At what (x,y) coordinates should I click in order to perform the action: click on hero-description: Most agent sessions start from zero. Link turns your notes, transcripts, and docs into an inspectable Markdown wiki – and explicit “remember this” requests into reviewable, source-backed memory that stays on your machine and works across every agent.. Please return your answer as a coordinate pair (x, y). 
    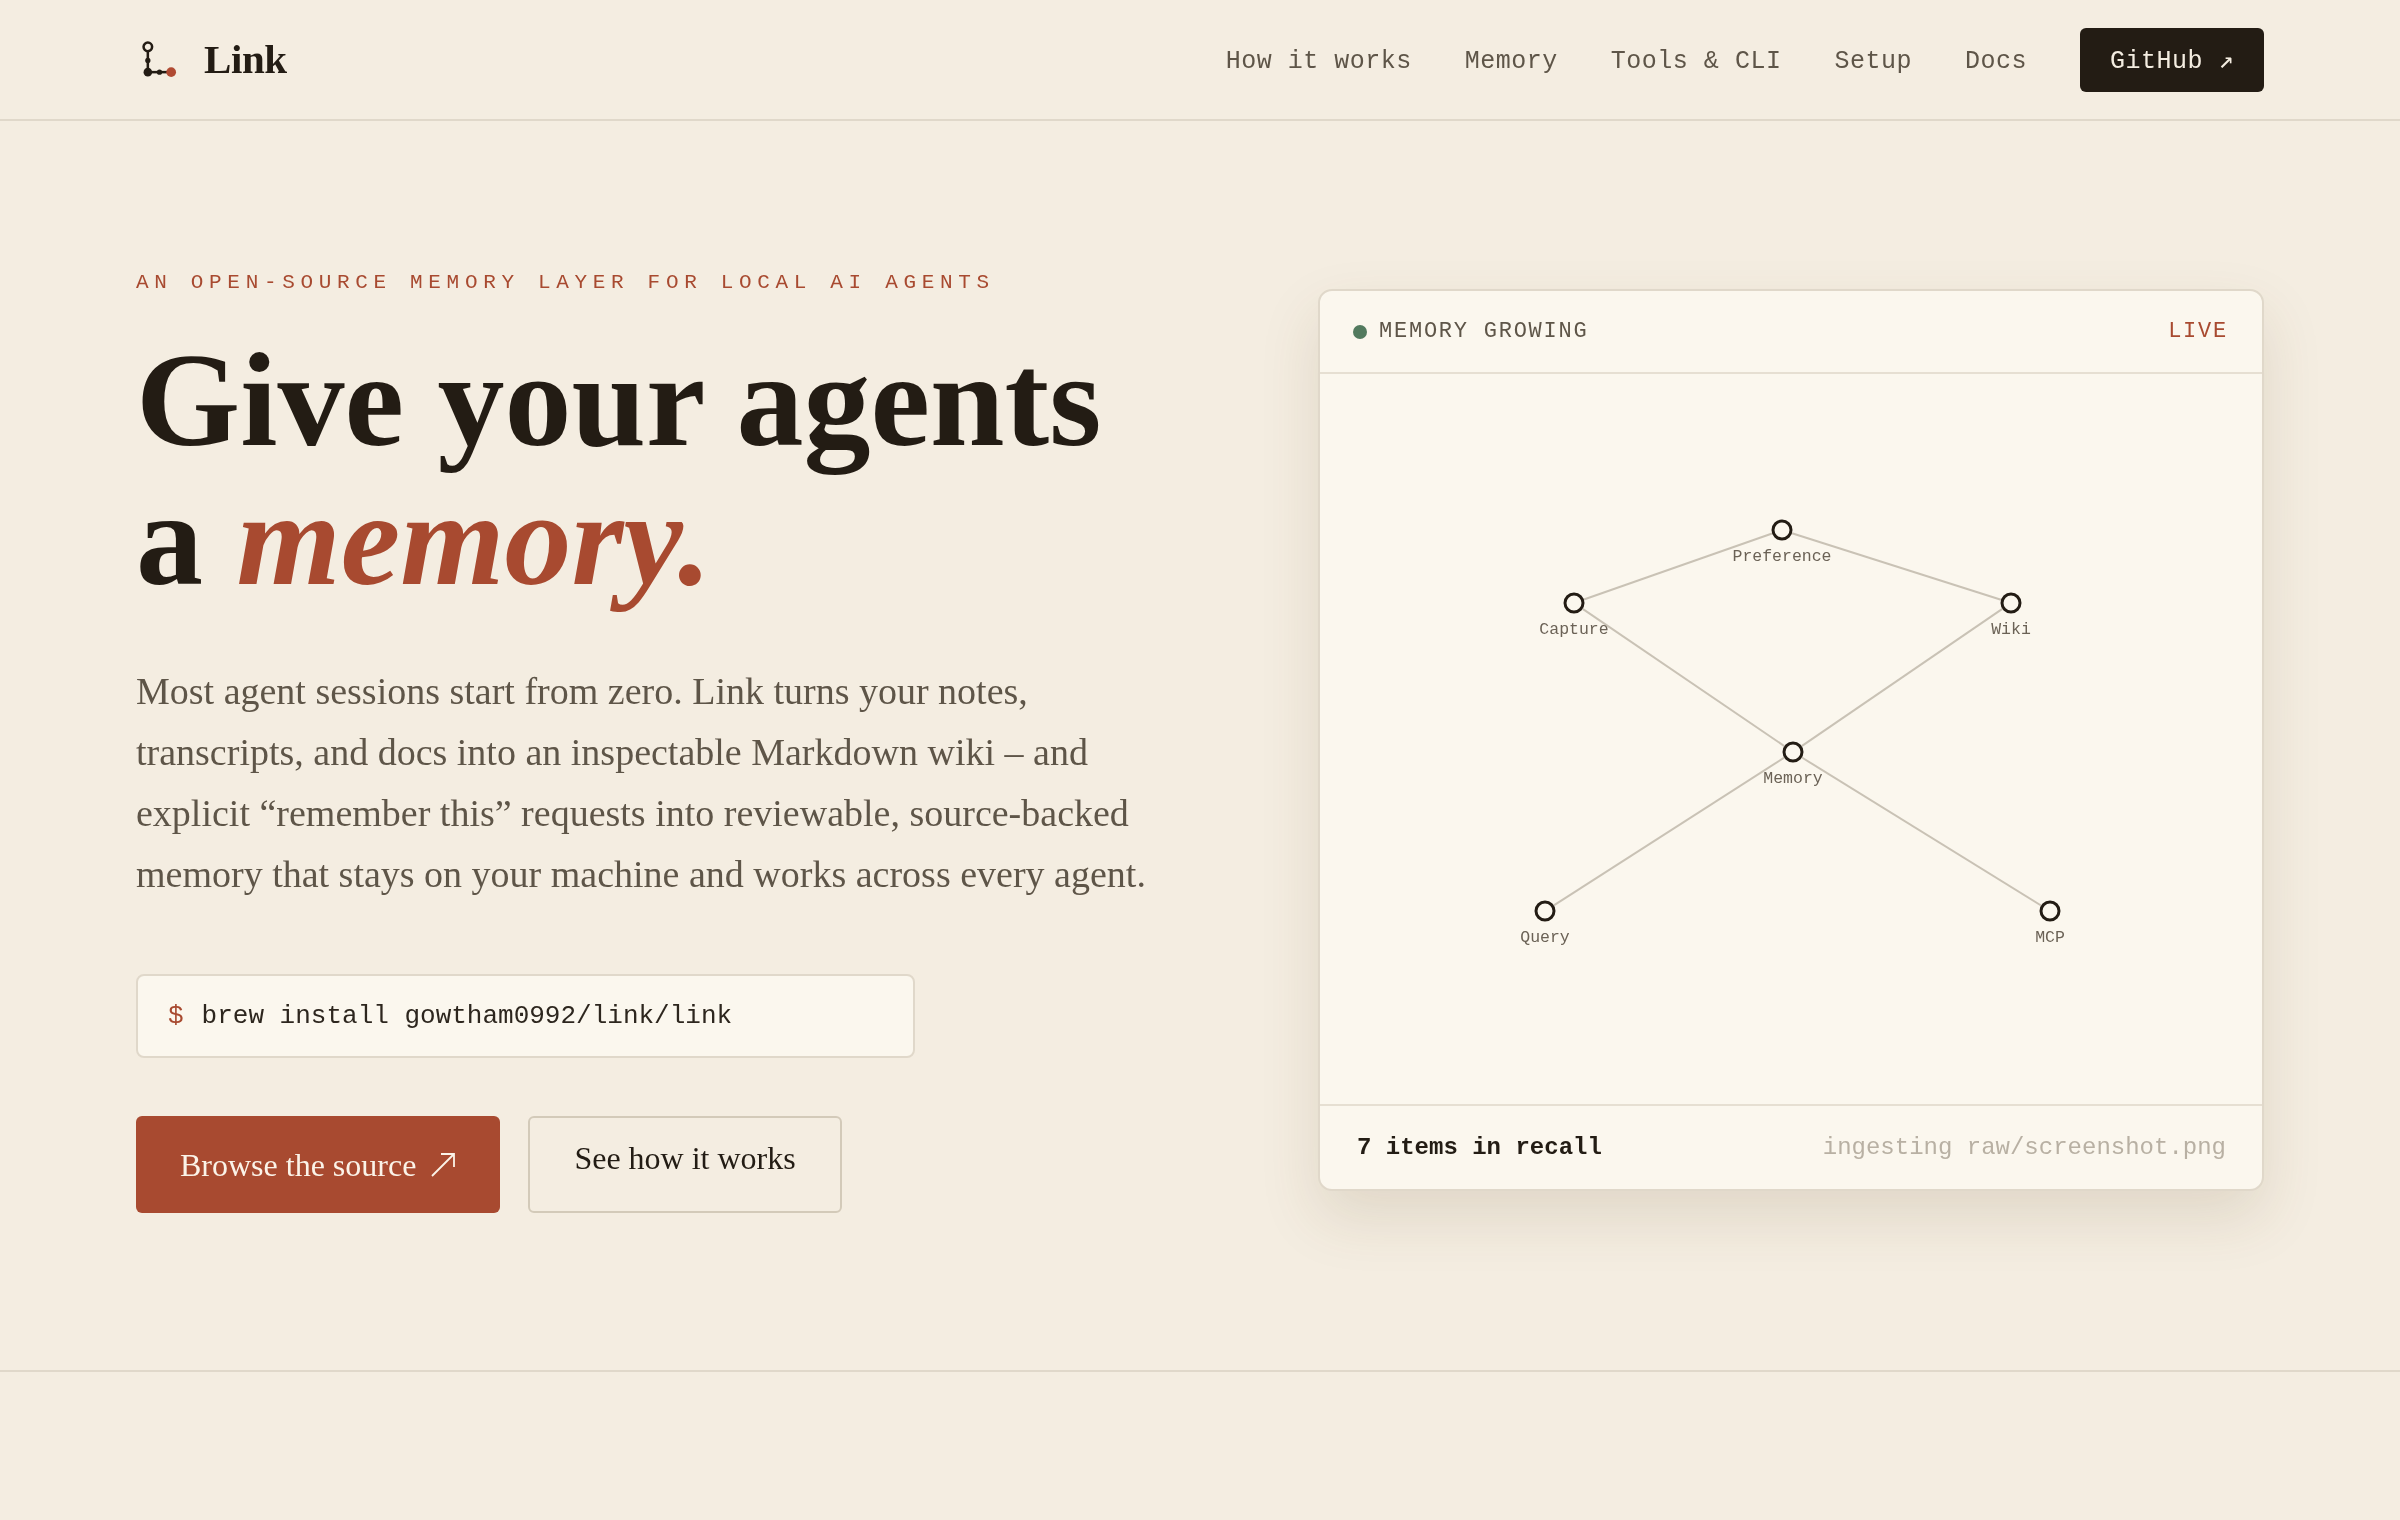
    Looking at the image, I should click on (641, 783).